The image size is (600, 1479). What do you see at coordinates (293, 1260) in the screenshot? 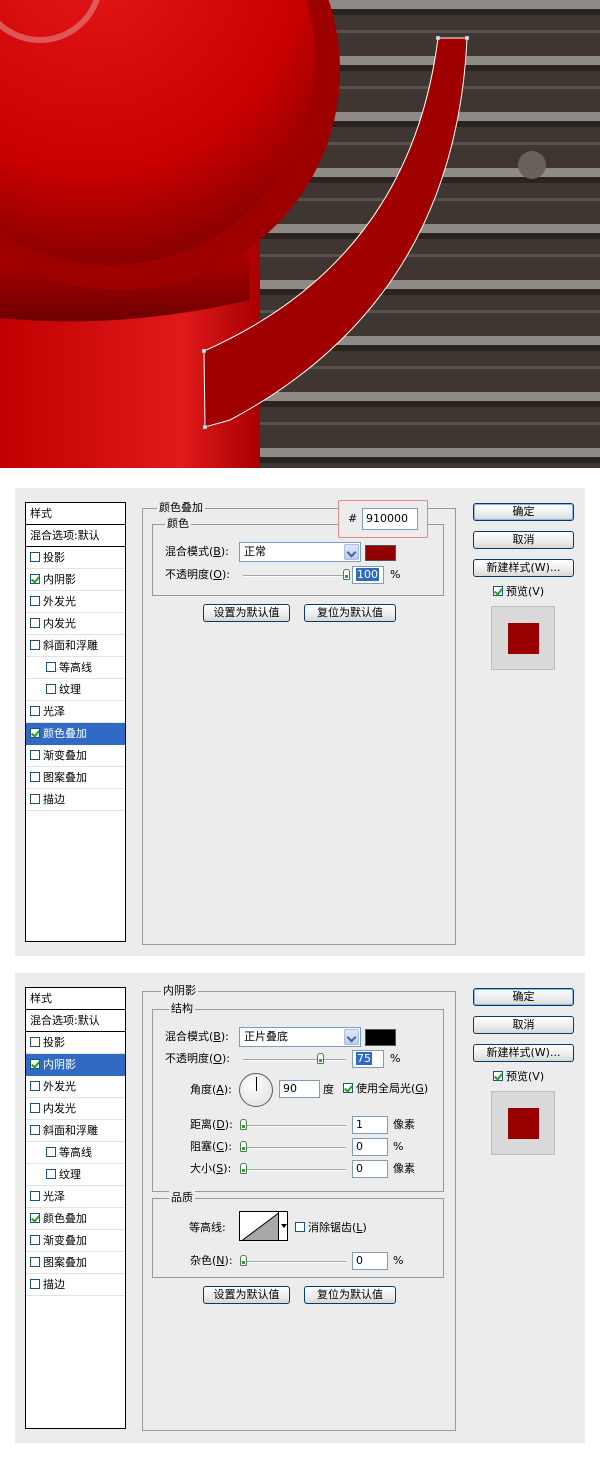
I see `noise-slider` at bounding box center [293, 1260].